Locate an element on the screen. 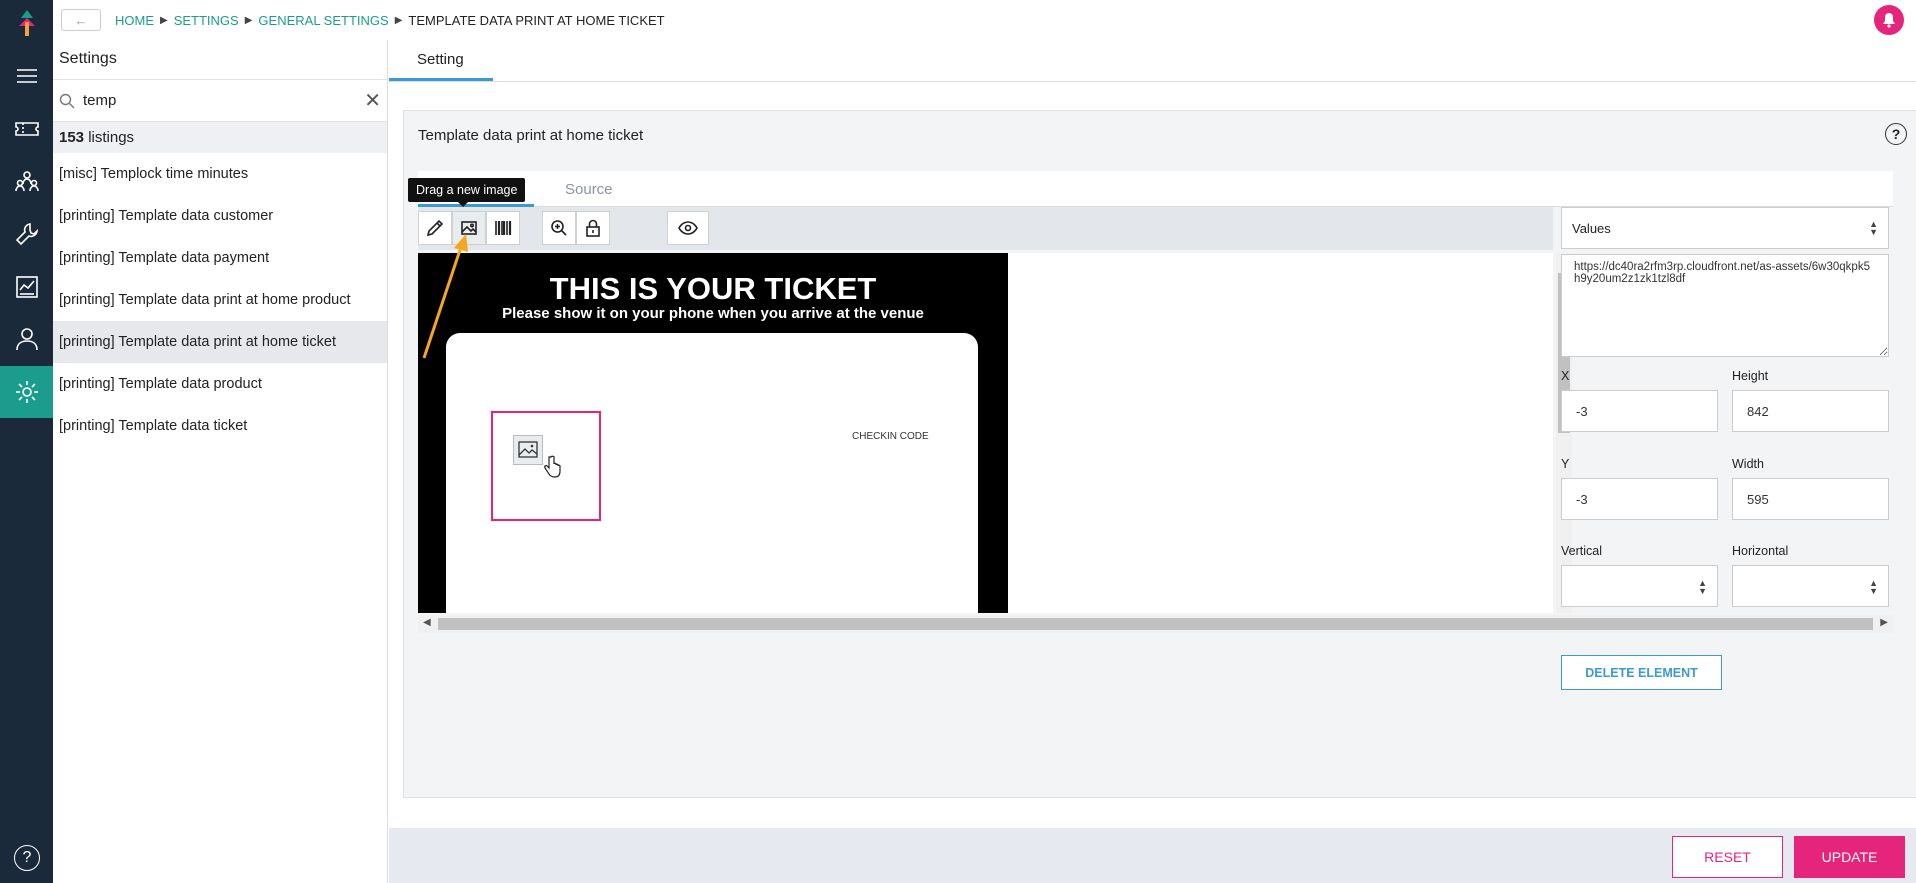 The height and width of the screenshot is (883, 1916). ticket-title: THIS IS YOUR TICKET is located at coordinates (713, 288).